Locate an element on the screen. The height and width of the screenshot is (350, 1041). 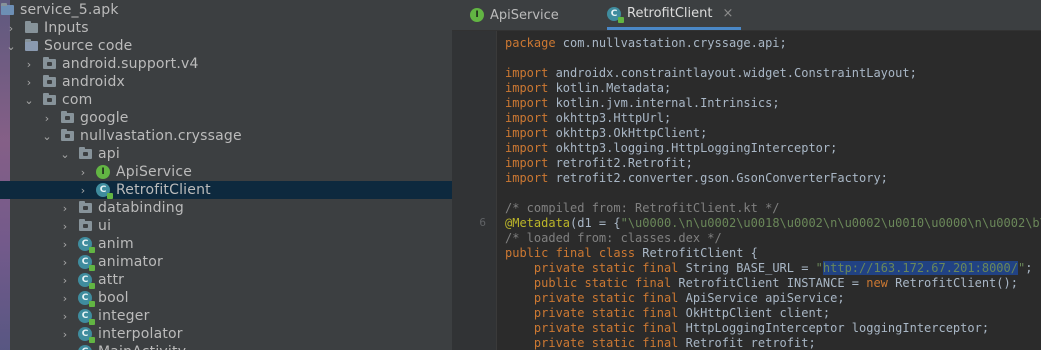
tree-node-label: attr is located at coordinates (111, 280).